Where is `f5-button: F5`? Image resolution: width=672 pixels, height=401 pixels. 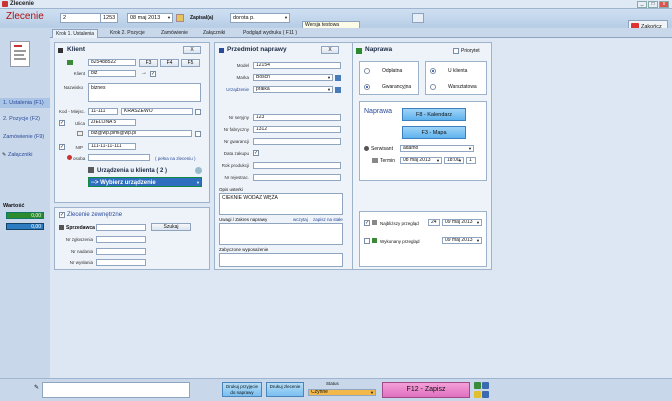
f5-button: F5 is located at coordinates (190, 63).